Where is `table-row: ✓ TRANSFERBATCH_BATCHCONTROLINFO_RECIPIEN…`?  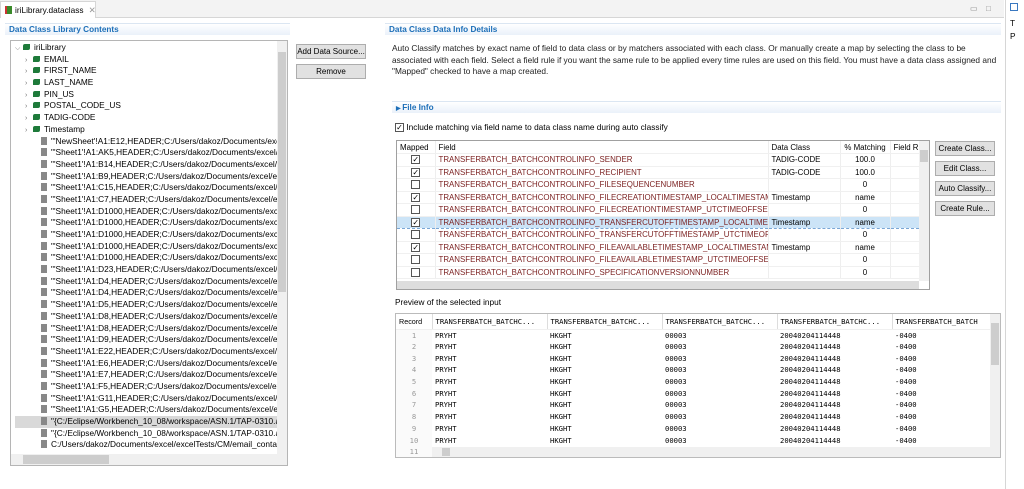 table-row: ✓ TRANSFERBATCH_BATCHCONTROLINFO_RECIPIEN… is located at coordinates (658, 172).